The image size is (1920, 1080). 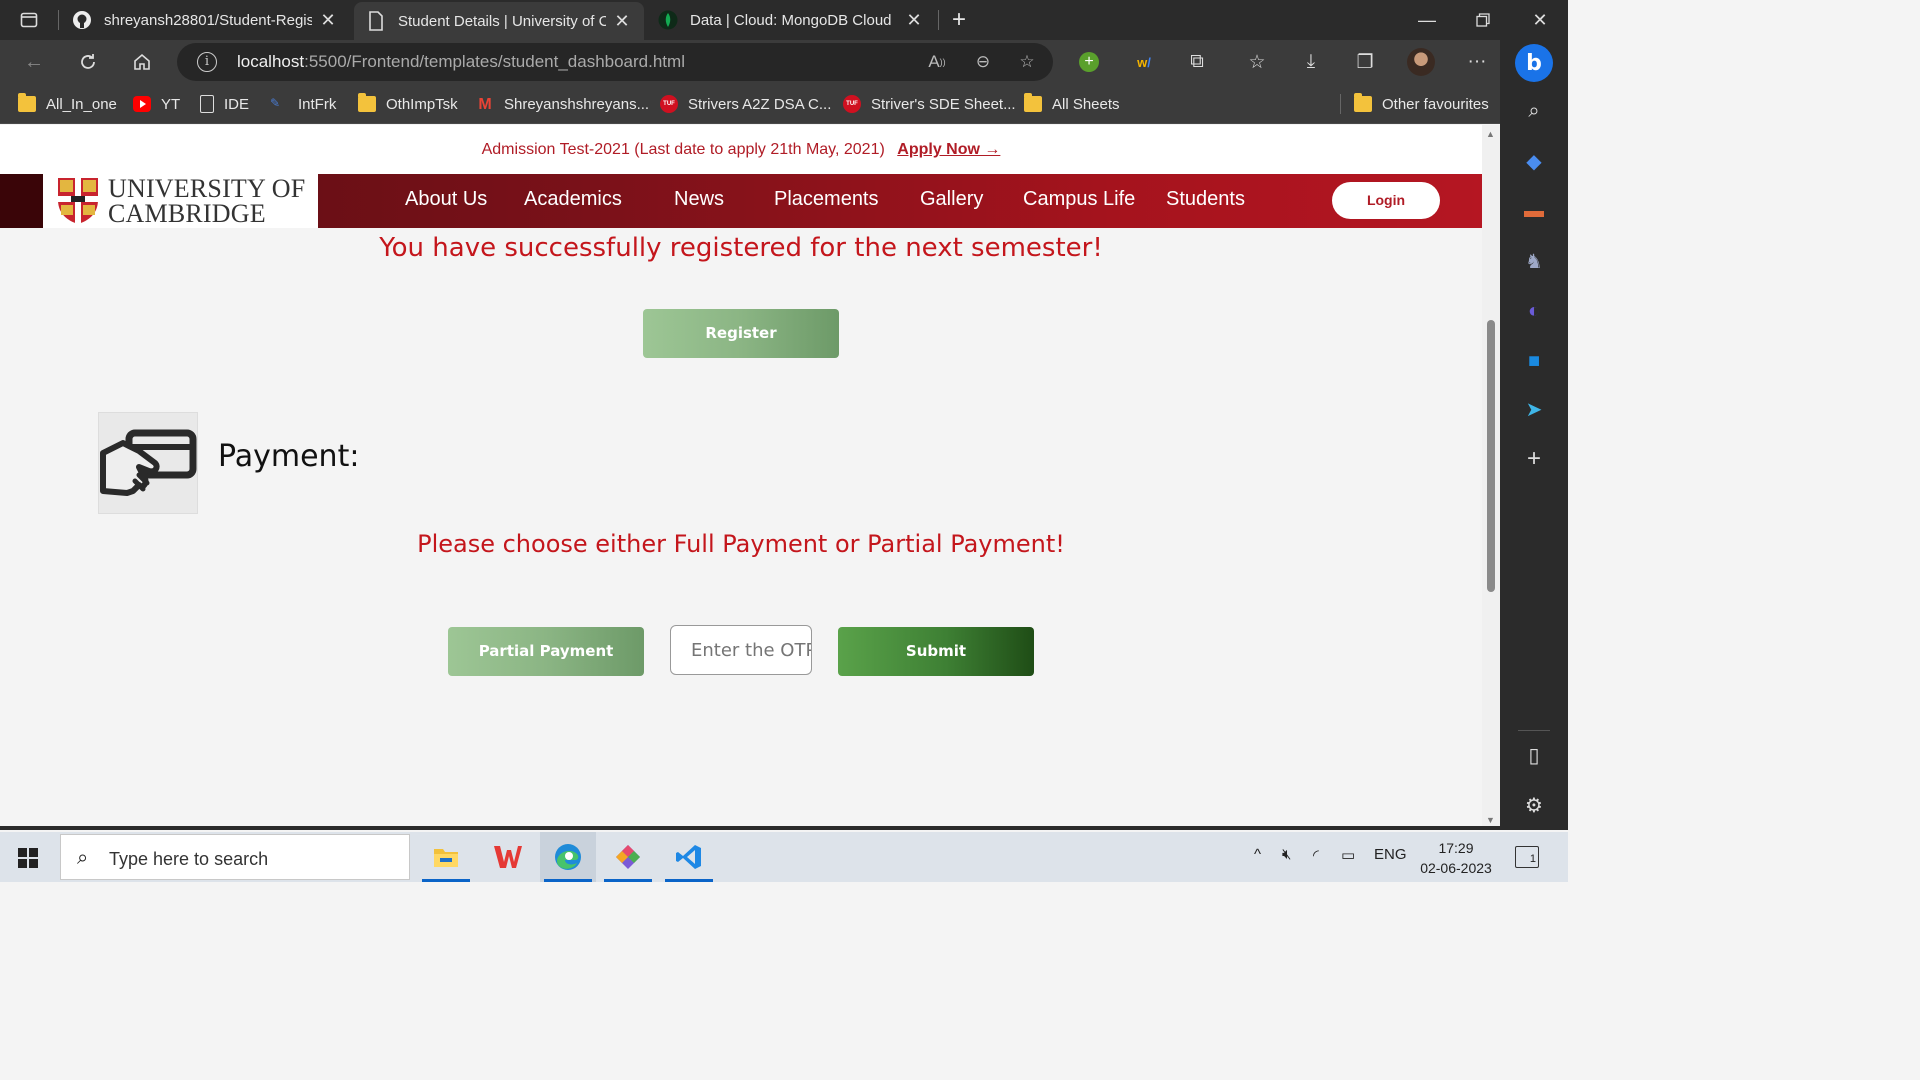 I want to click on search-placeholder: Type here to search, so click(x=189, y=859).